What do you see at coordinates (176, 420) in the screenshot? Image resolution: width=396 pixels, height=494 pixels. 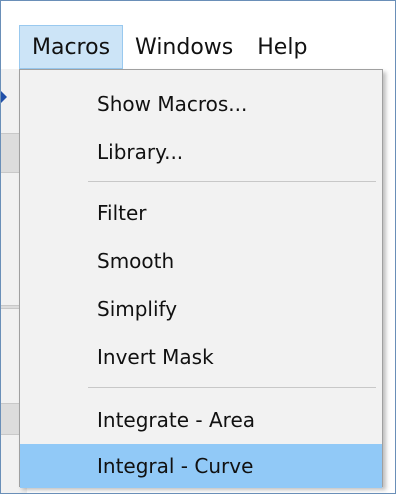 I see `menu-item-label: Integrate - Area` at bounding box center [176, 420].